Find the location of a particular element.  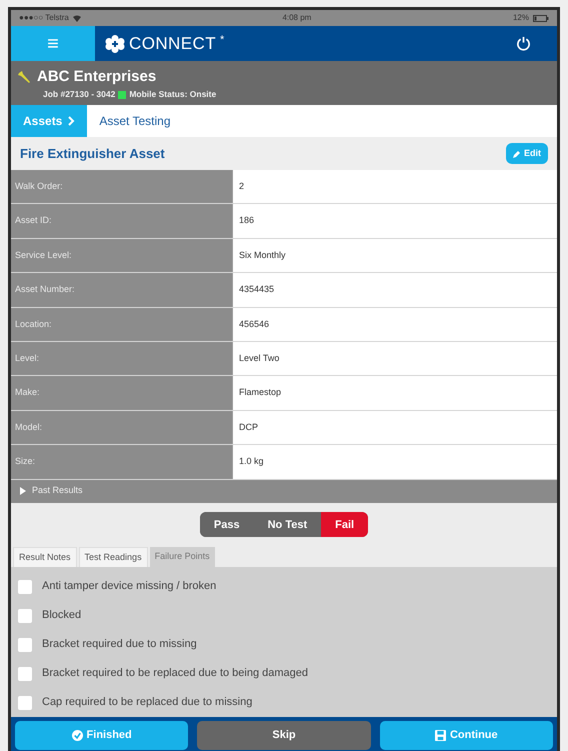

wifi-icon is located at coordinates (76, 18).